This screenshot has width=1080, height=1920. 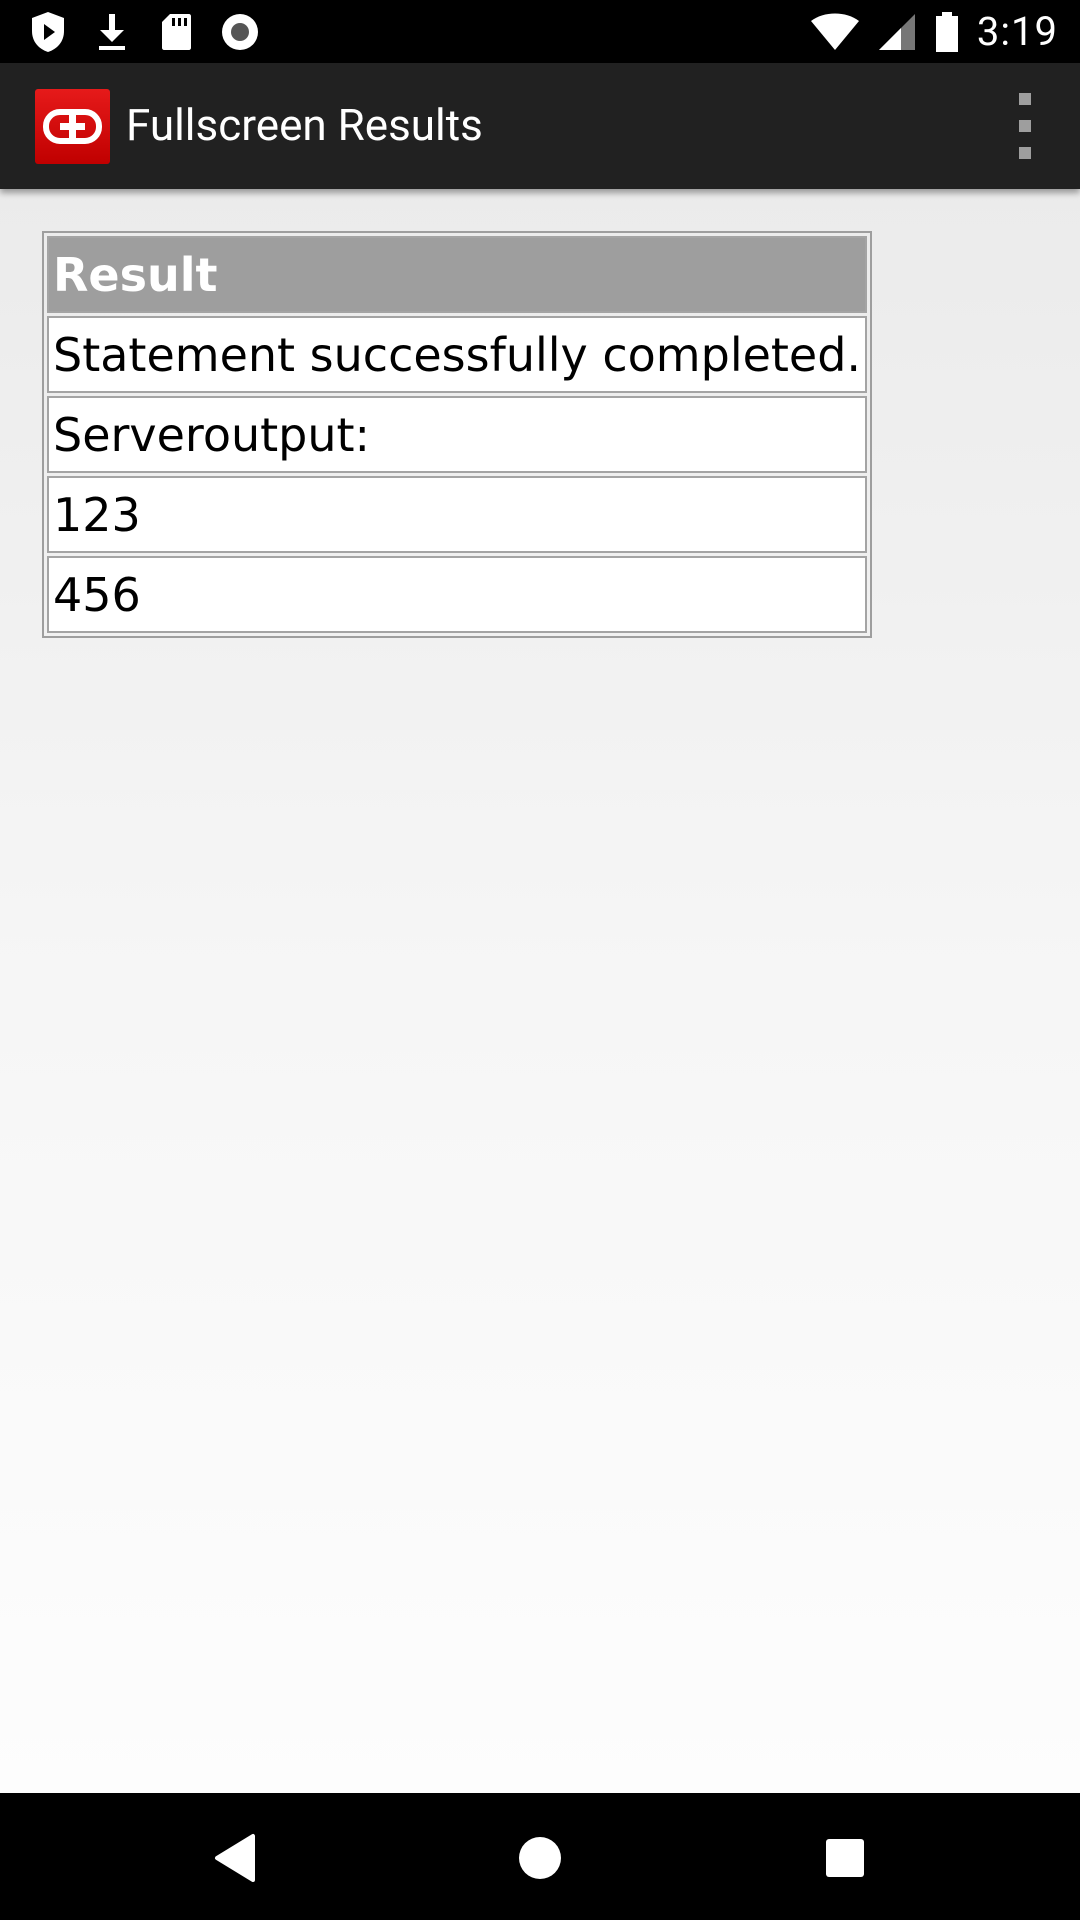 I want to click on sd-card-icon, so click(x=176, y=32).